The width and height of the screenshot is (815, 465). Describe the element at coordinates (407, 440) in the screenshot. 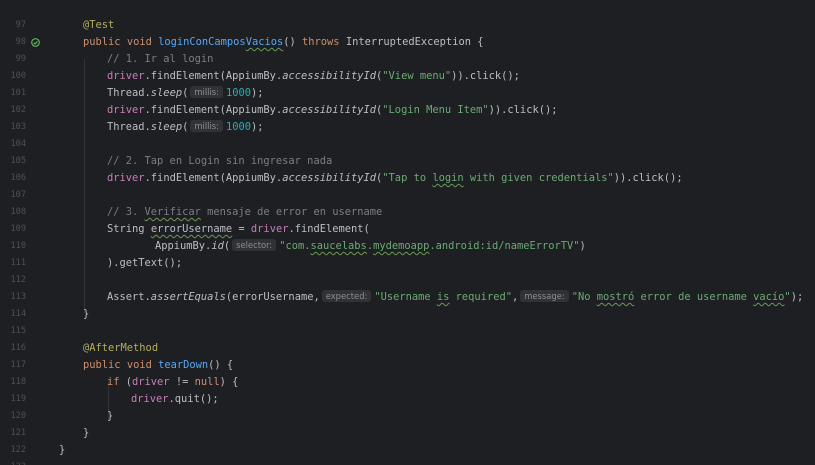

I see `code-line: 122 }` at that location.